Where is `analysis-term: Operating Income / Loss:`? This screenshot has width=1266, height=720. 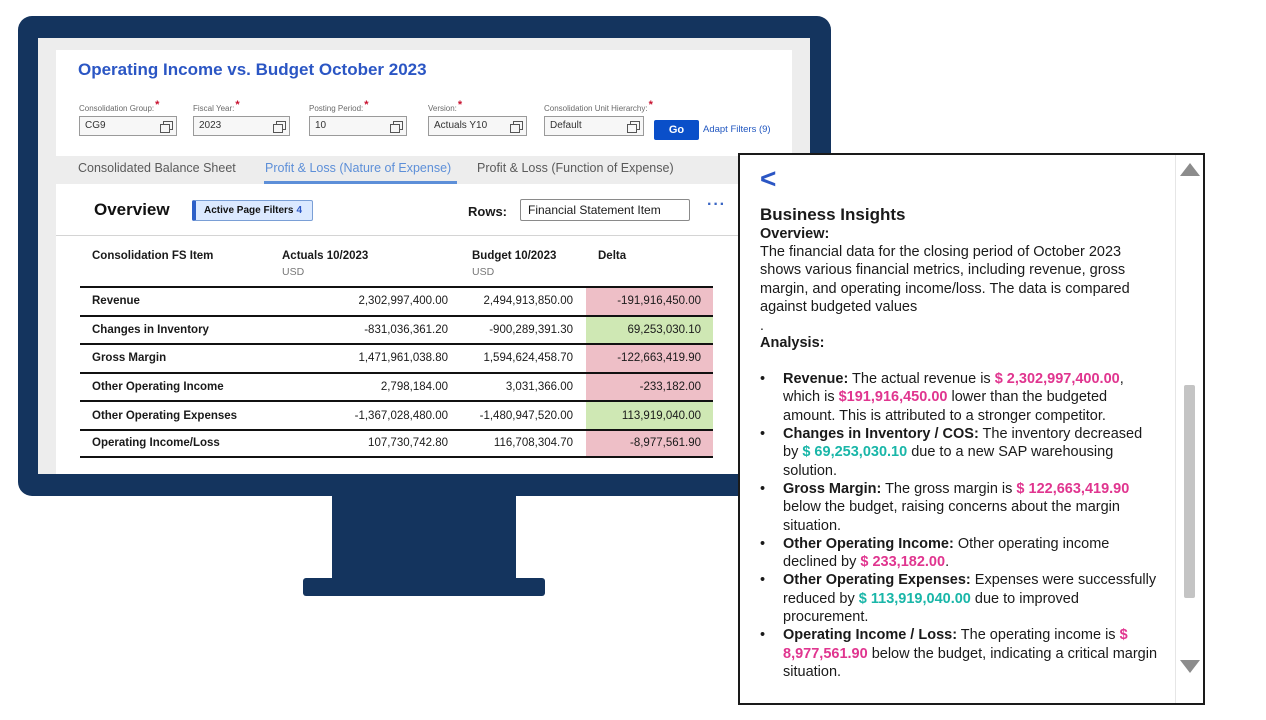
analysis-term: Operating Income / Loss: is located at coordinates (870, 635).